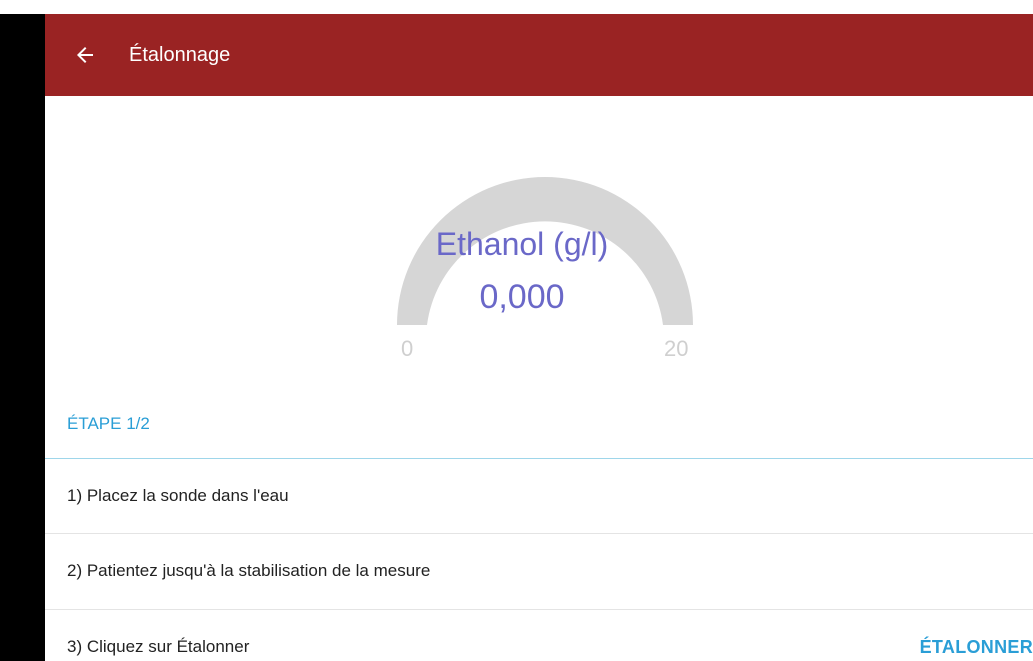 The height and width of the screenshot is (661, 1033). What do you see at coordinates (108, 423) in the screenshot?
I see `step-header: ÉTAPE 1/2` at bounding box center [108, 423].